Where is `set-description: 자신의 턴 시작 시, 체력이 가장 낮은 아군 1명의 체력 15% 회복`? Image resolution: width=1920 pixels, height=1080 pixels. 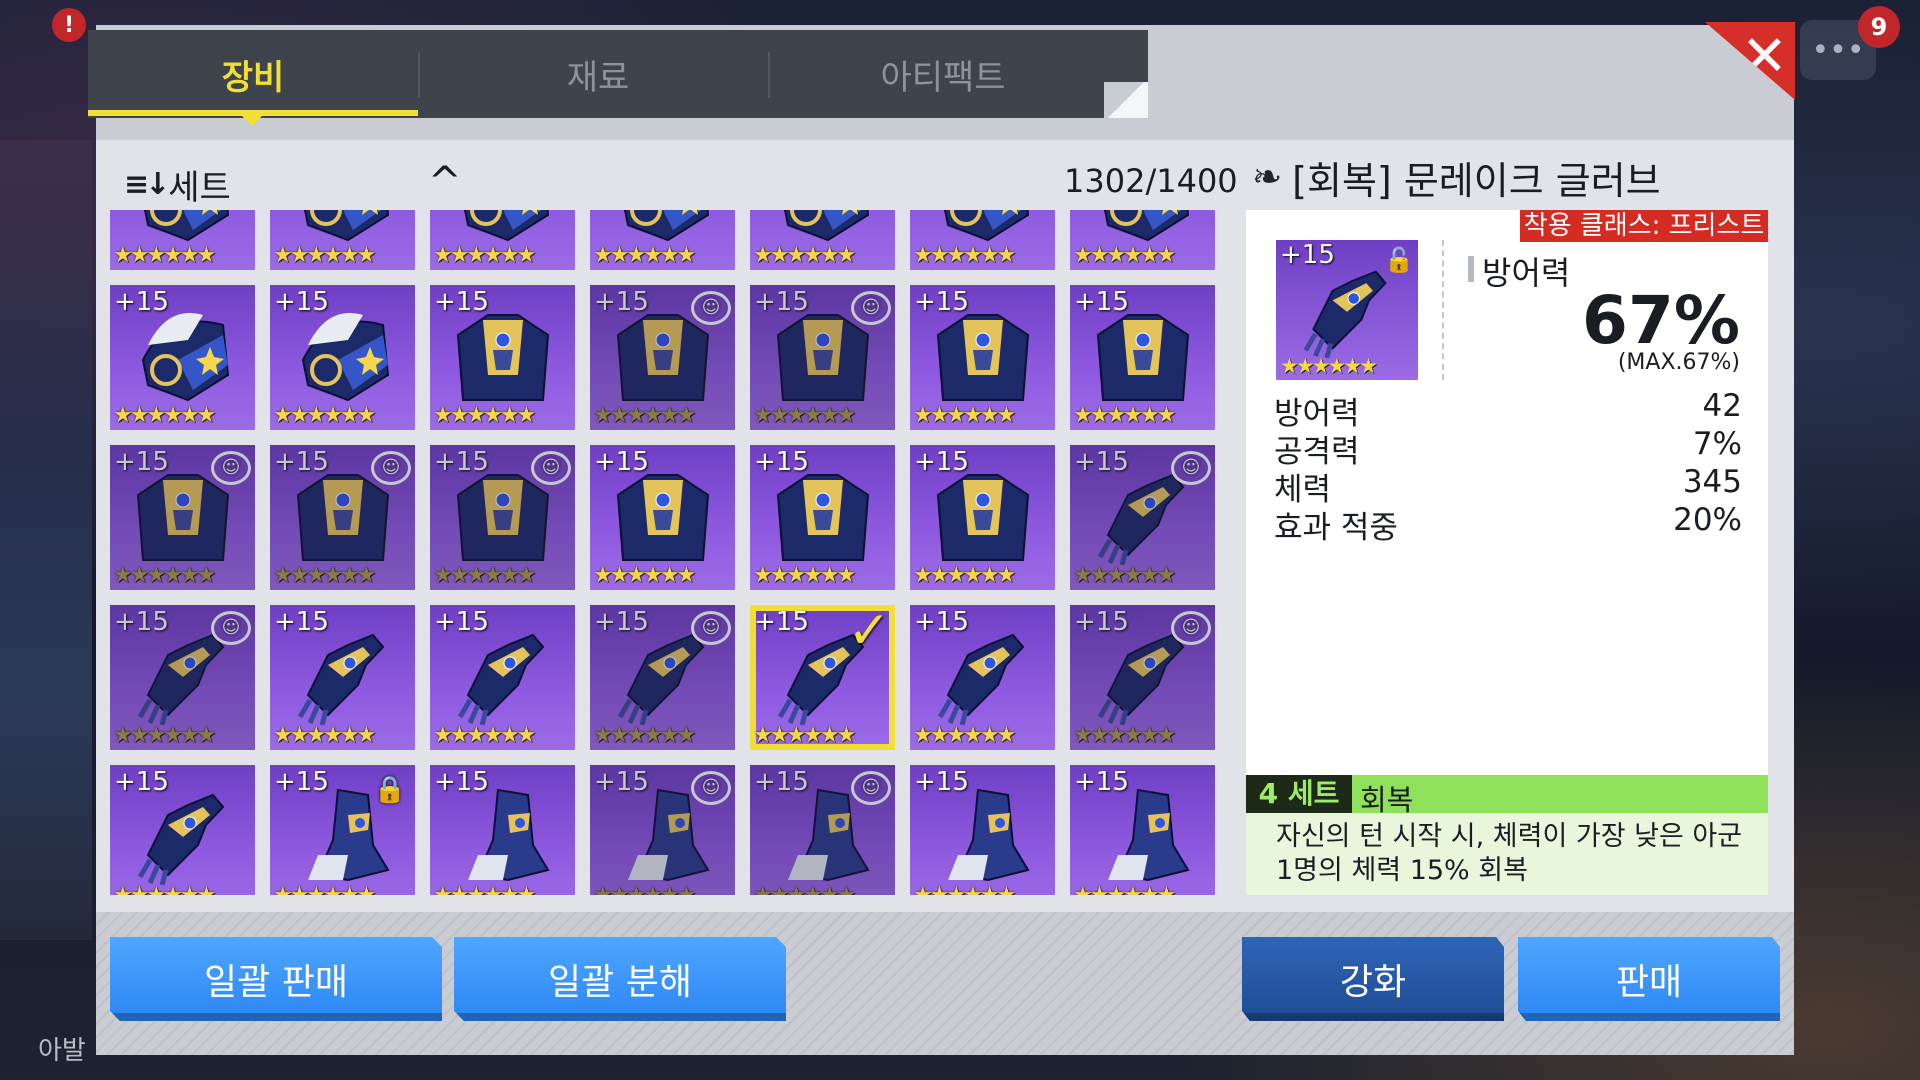 set-description: 자신의 턴 시작 시, 체력이 가장 낮은 아군 1명의 체력 15% 회복 is located at coordinates (1509, 853).